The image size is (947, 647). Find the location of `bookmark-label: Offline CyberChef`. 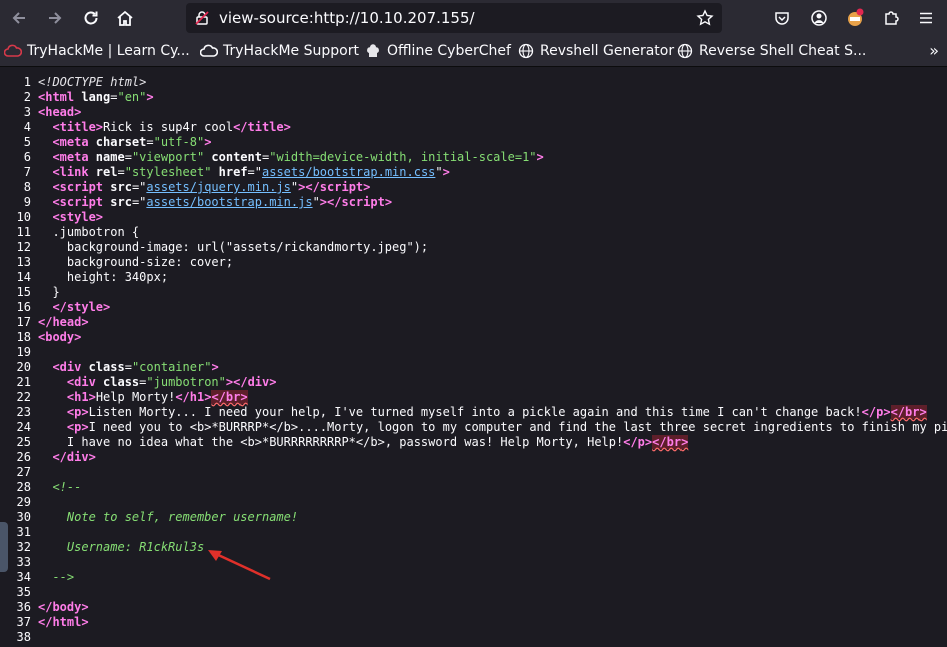

bookmark-label: Offline CyberChef is located at coordinates (449, 51).